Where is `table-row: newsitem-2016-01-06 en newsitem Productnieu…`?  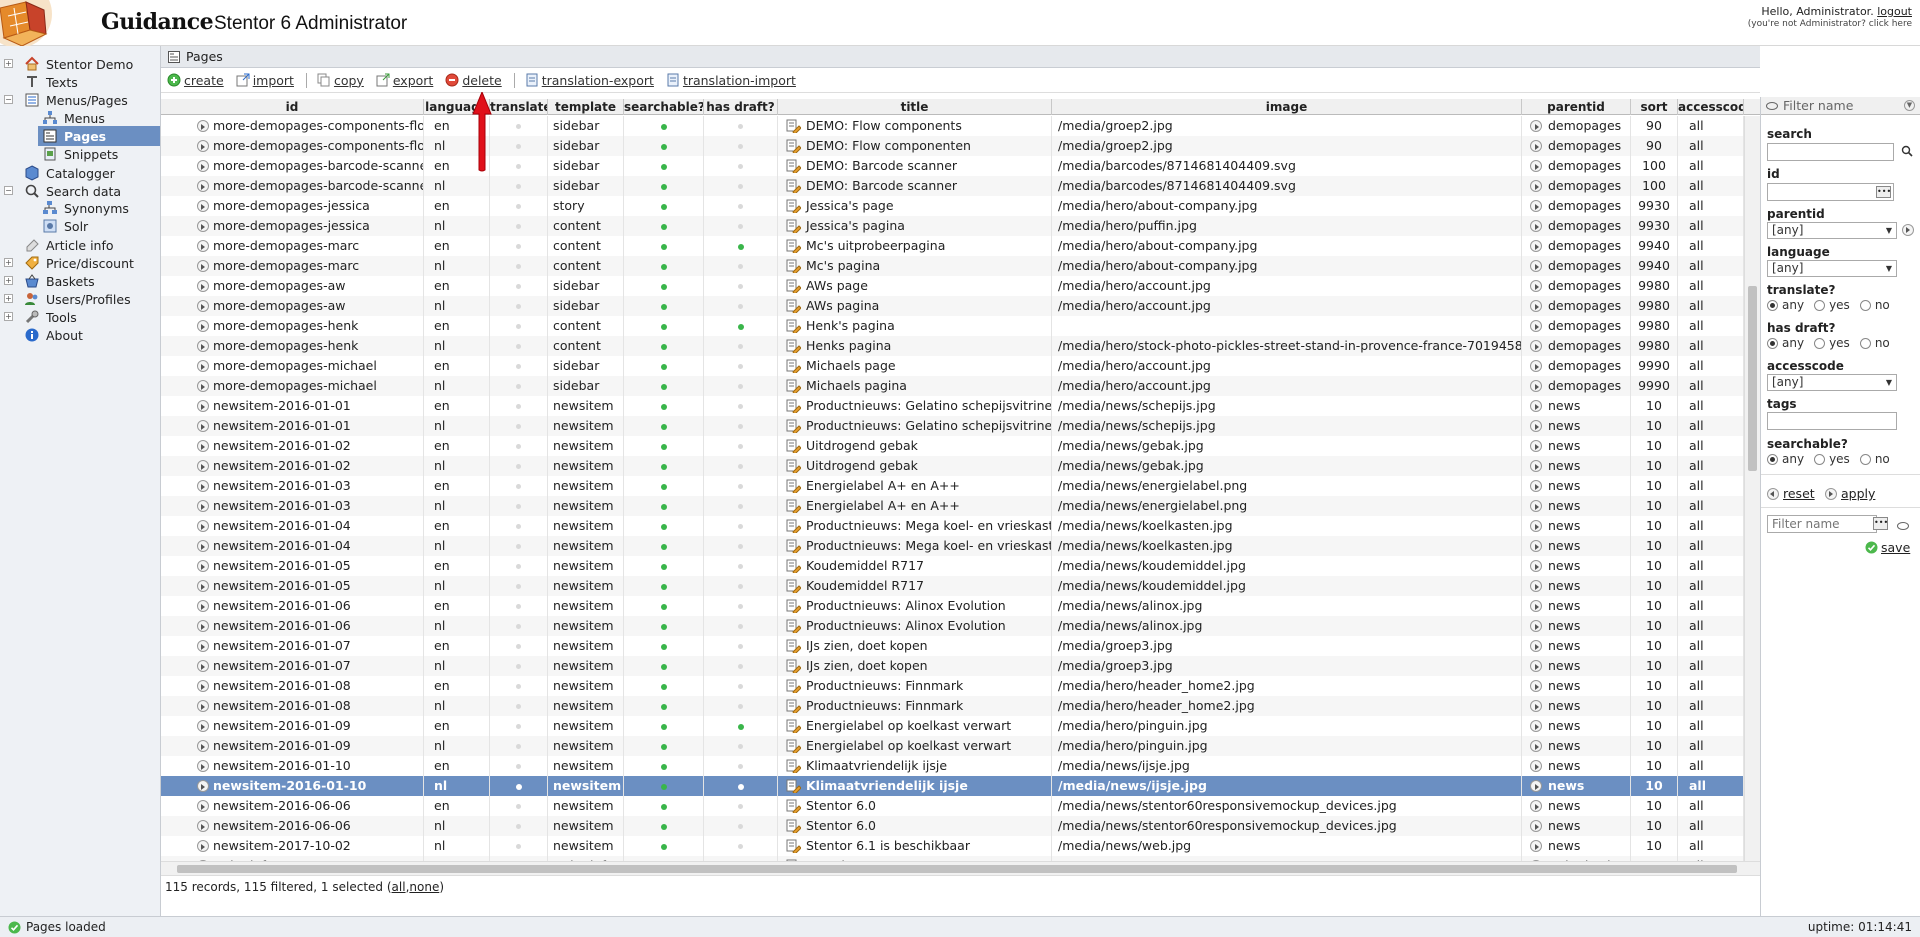 table-row: newsitem-2016-01-06 en newsitem Productnieu… is located at coordinates (952, 606).